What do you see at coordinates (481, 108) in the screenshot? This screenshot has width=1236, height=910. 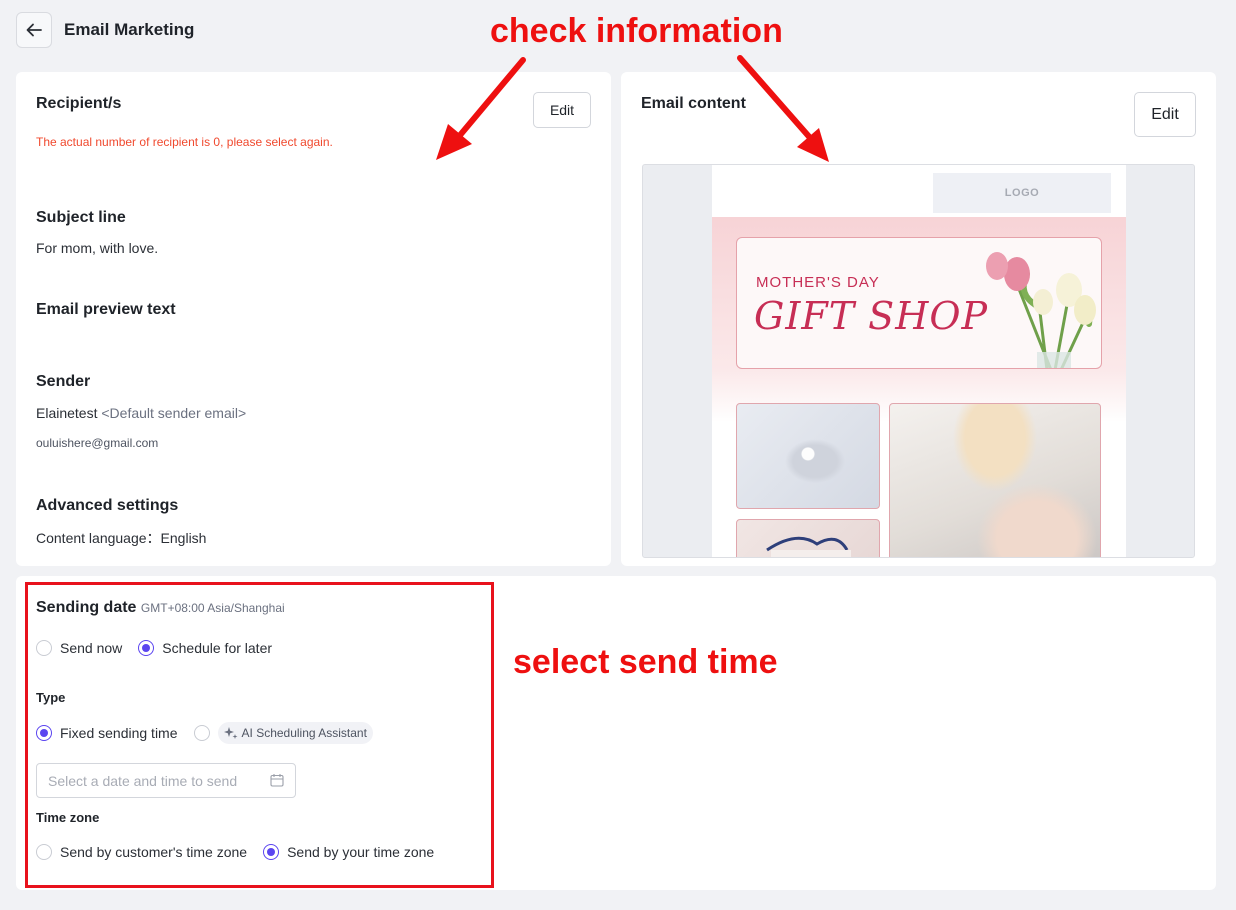 I see `arrow-to-recipients` at bounding box center [481, 108].